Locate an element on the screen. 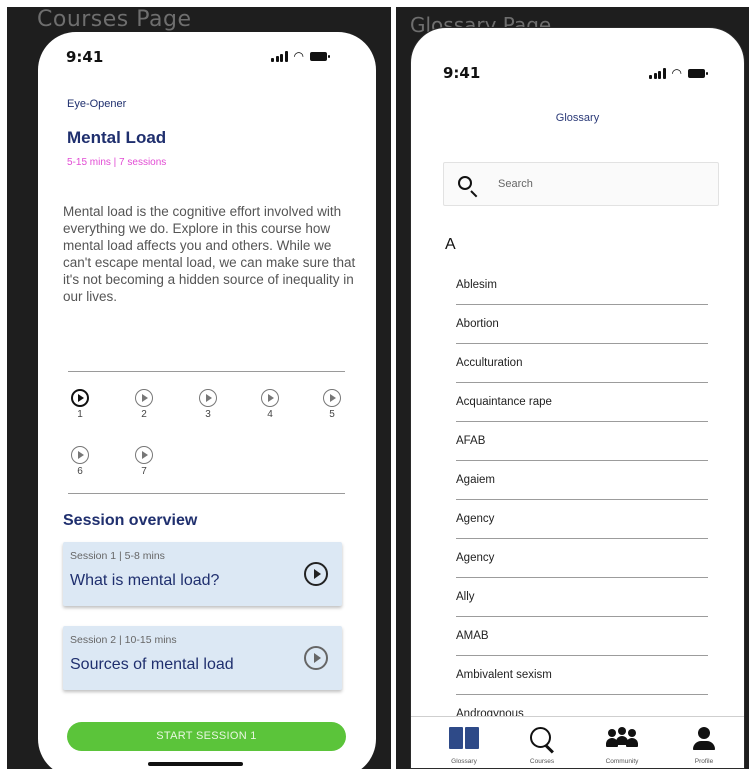 This screenshot has height=769, width=749. tab-community: Community is located at coordinates (622, 742).